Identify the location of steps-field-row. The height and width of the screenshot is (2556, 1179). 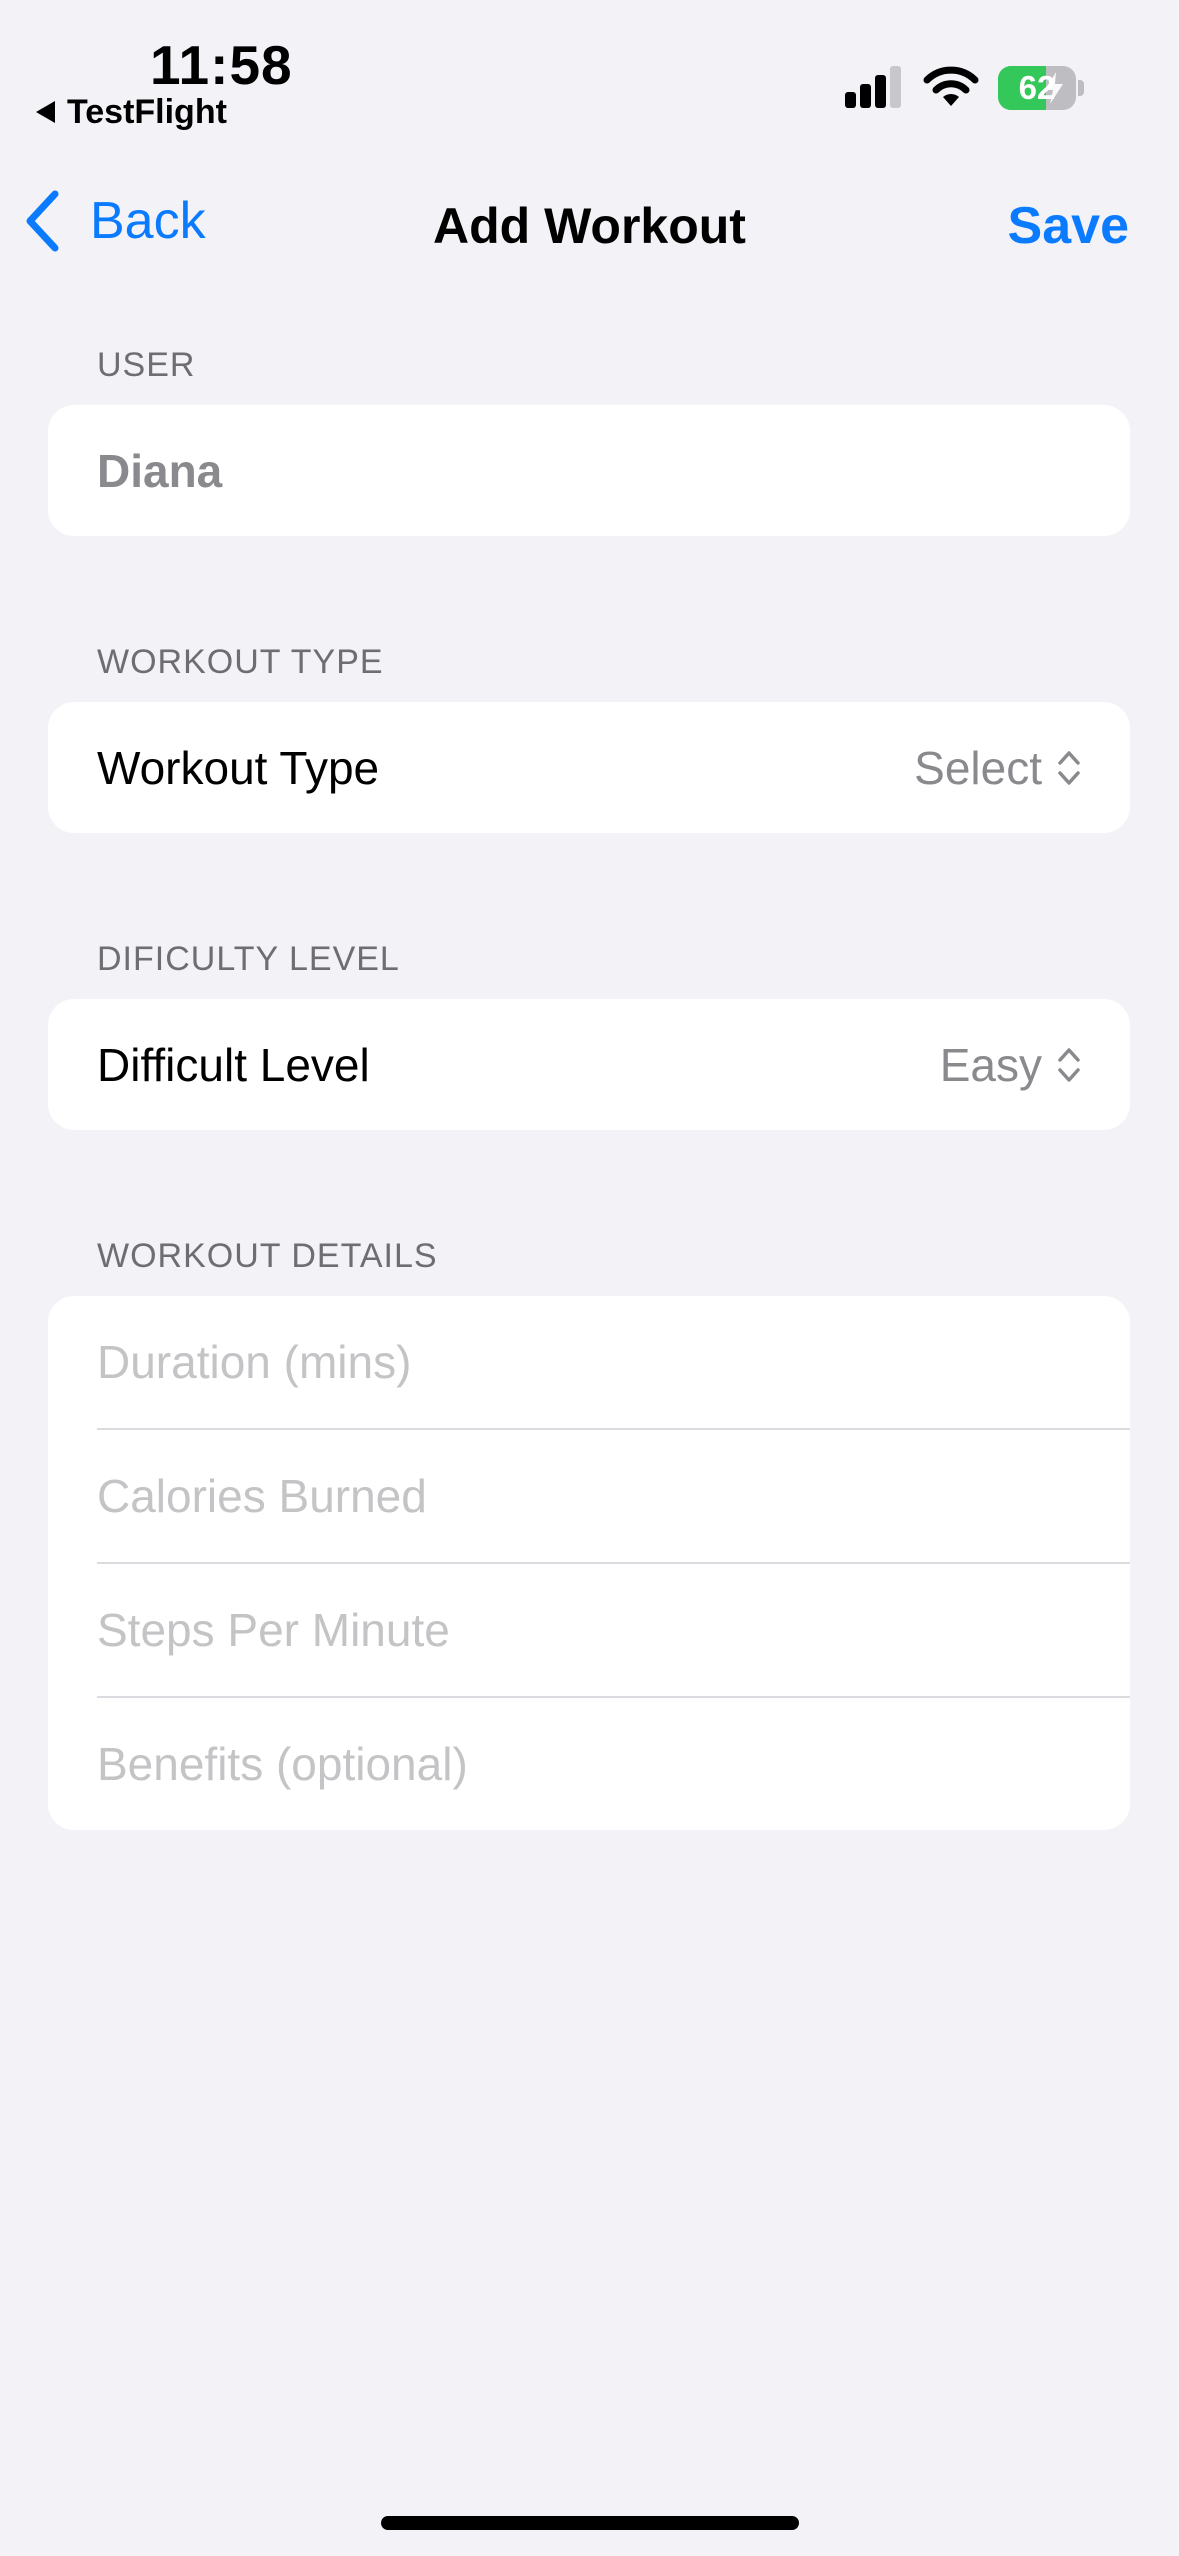
(613, 1630).